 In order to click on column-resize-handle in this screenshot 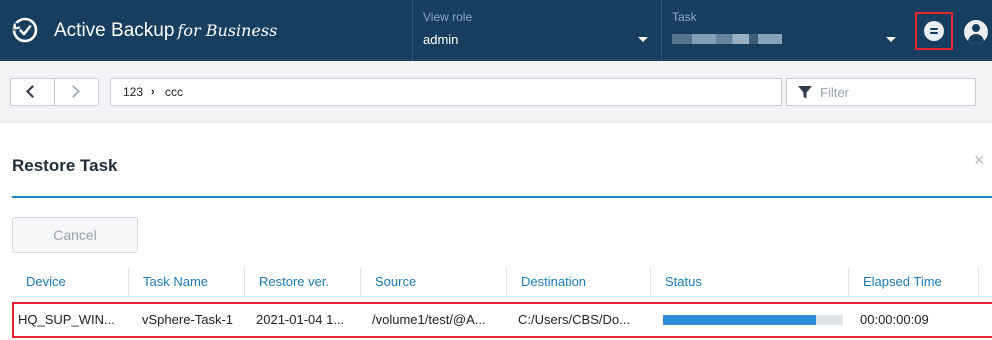, I will do `click(985, 282)`.